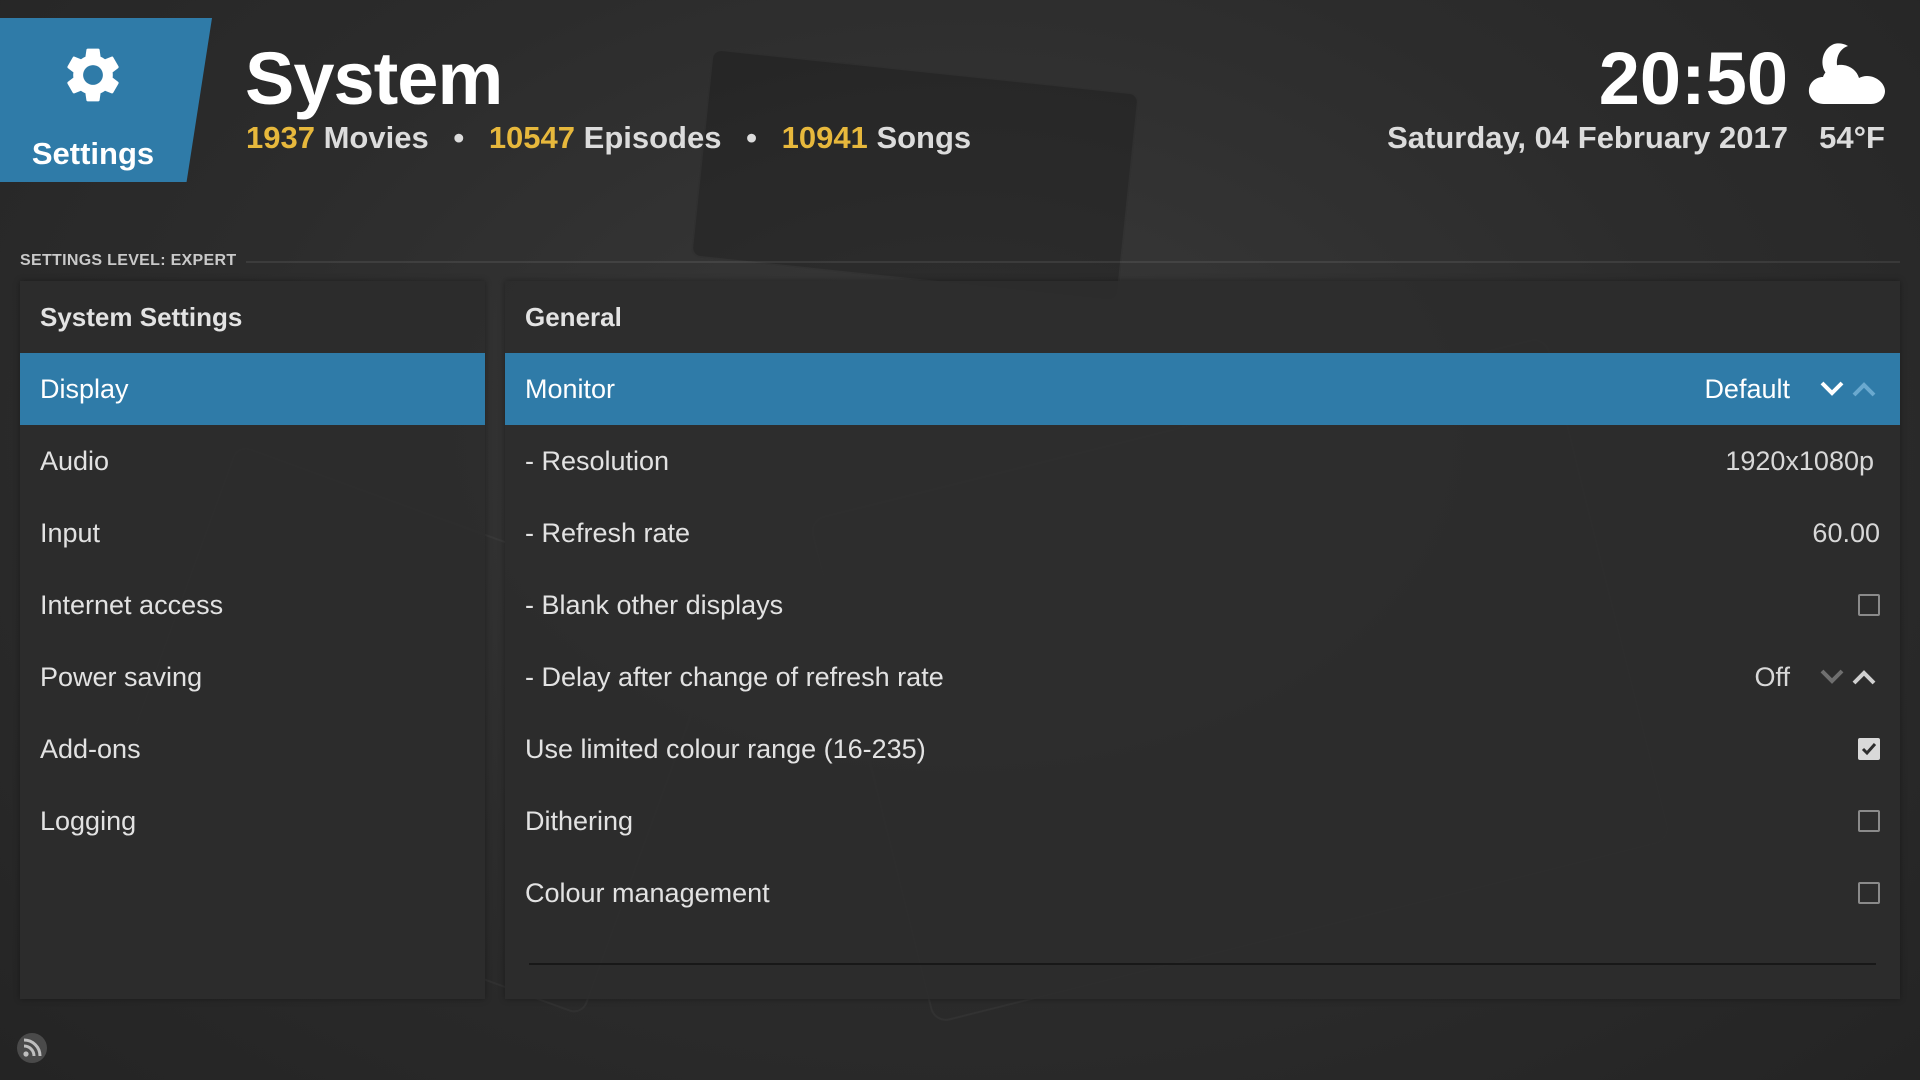  I want to click on checkmark-icon, so click(1869, 749).